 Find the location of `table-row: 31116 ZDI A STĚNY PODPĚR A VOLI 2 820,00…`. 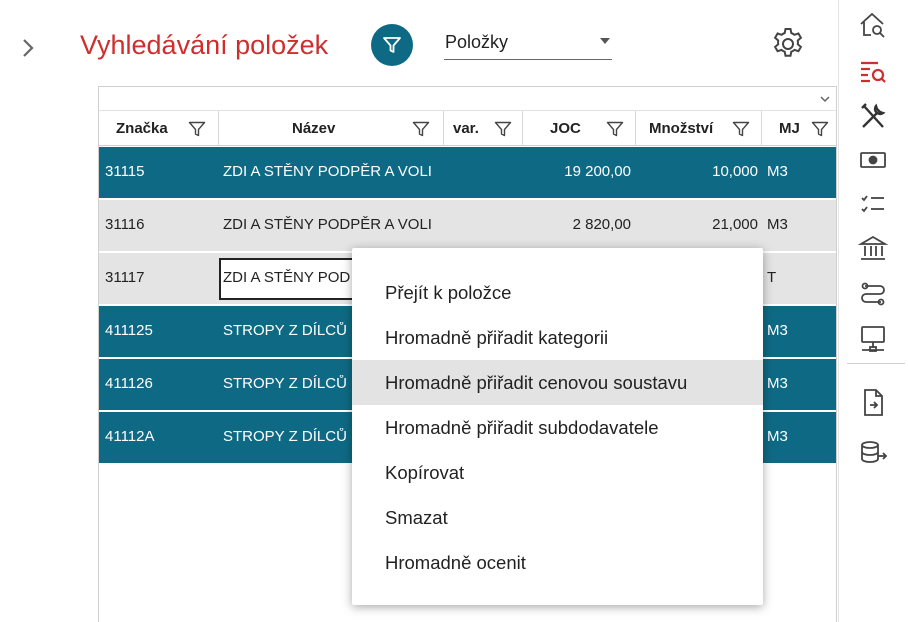

table-row: 31116 ZDI A STĚNY PODPĚR A VOLI 2 820,00… is located at coordinates (467, 226).